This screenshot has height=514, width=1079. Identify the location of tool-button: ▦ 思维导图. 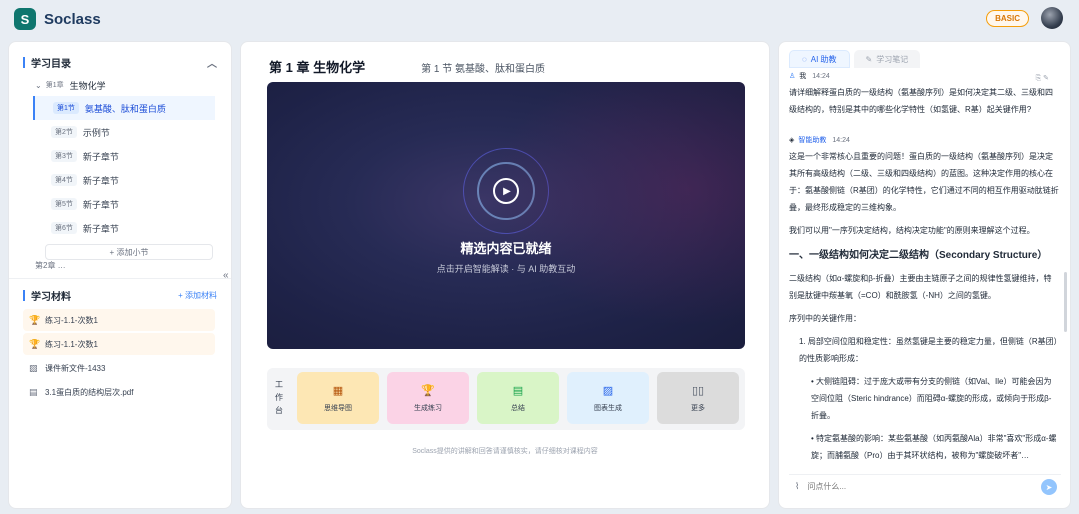
(338, 398).